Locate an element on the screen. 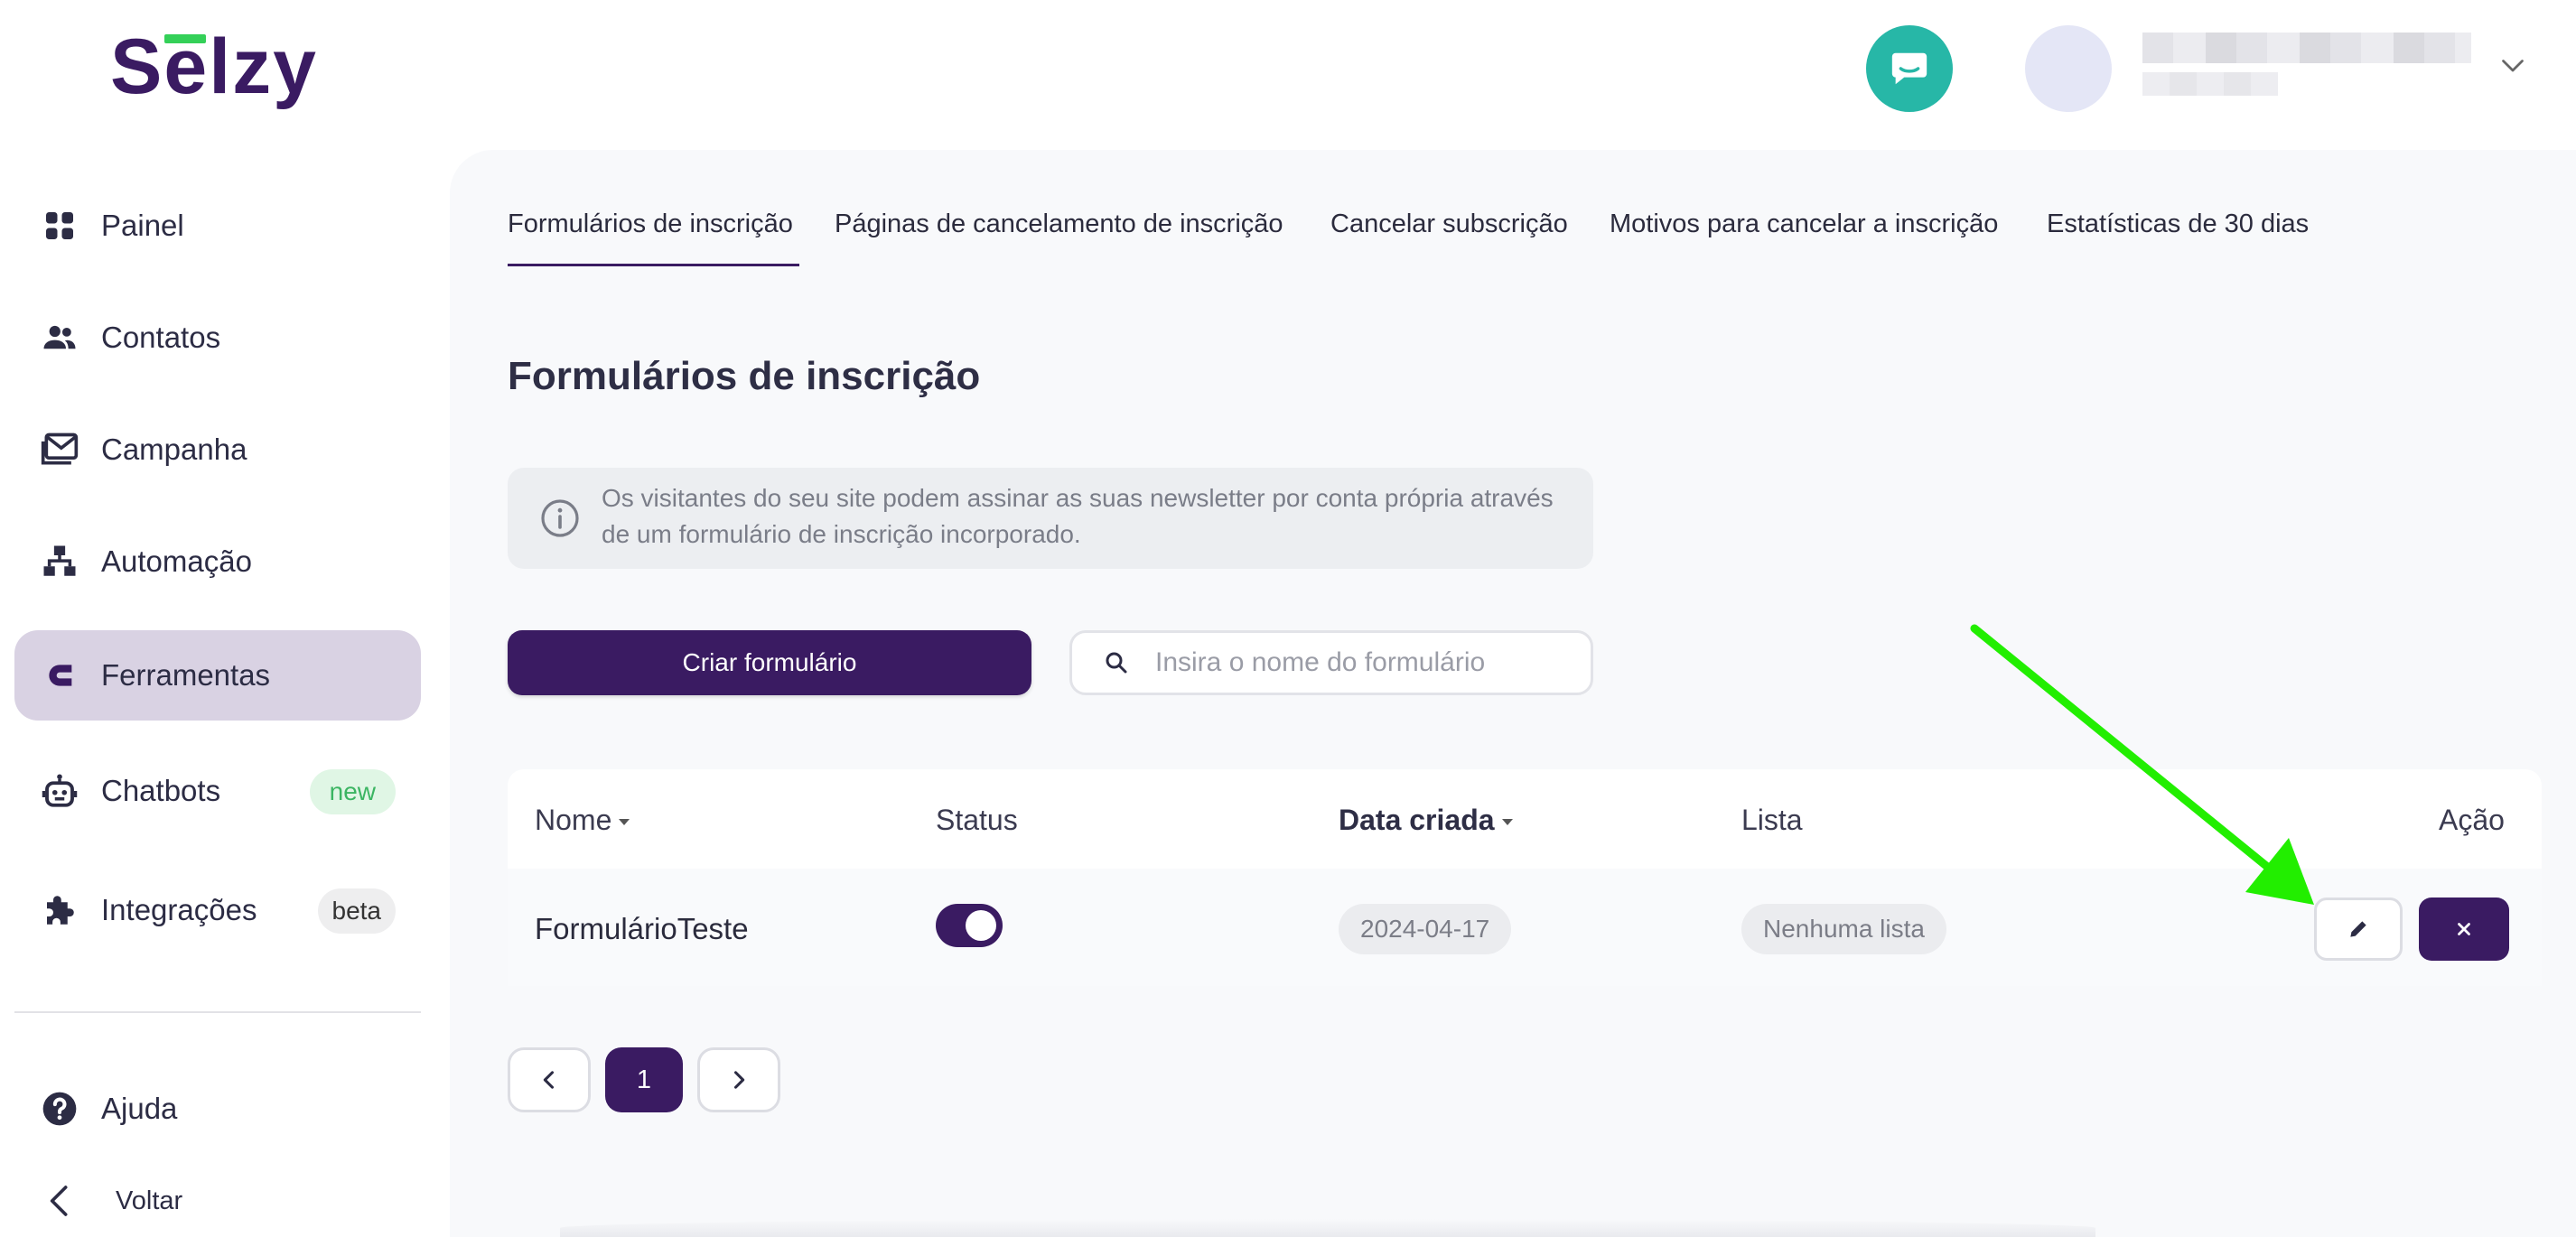 The height and width of the screenshot is (1237, 2576). grid-icon is located at coordinates (59, 226).